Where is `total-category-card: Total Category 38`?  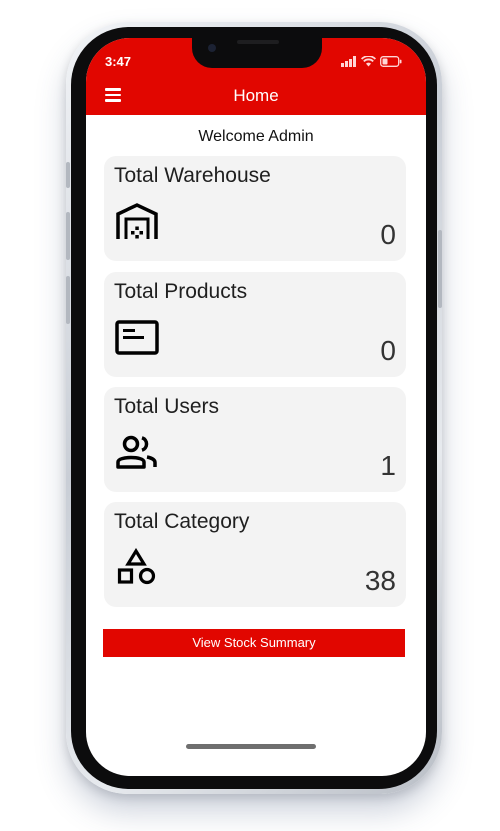 total-category-card: Total Category 38 is located at coordinates (255, 554).